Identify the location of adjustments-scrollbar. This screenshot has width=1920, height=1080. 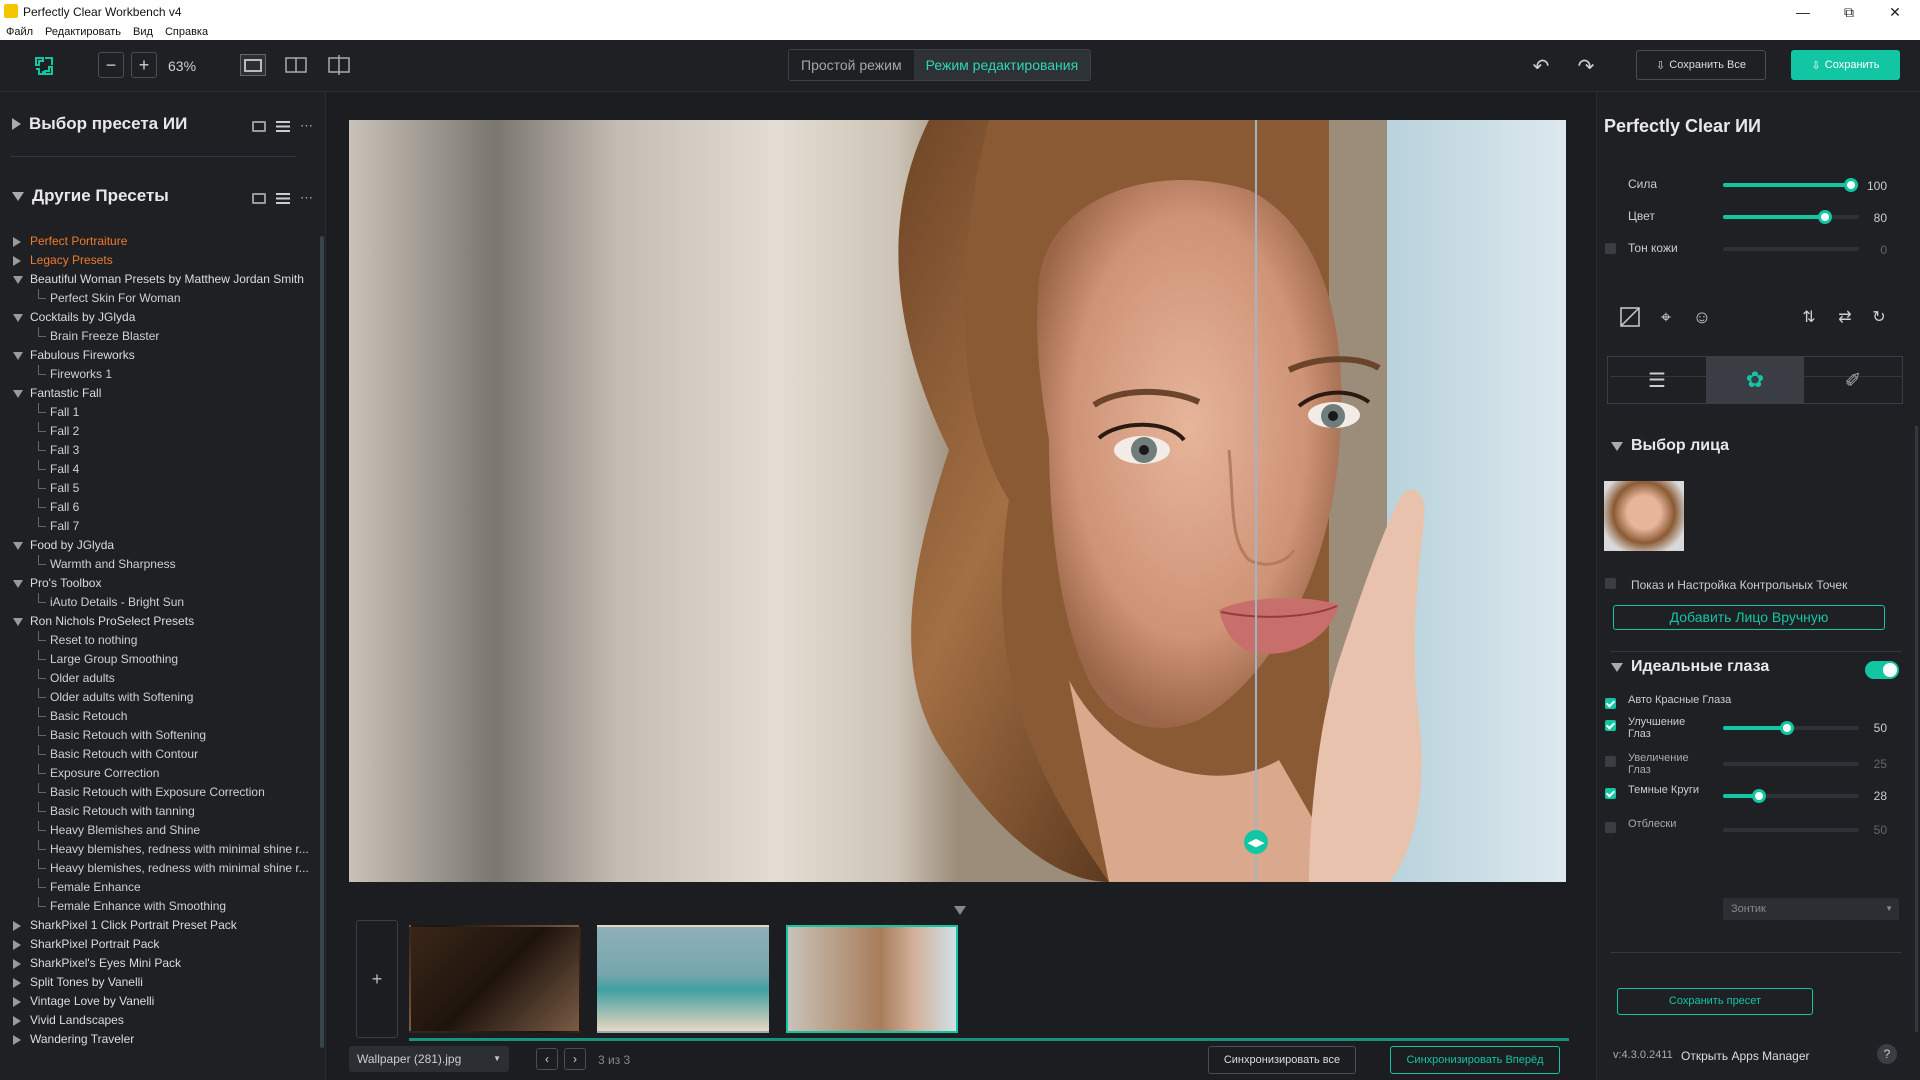
(1916, 729).